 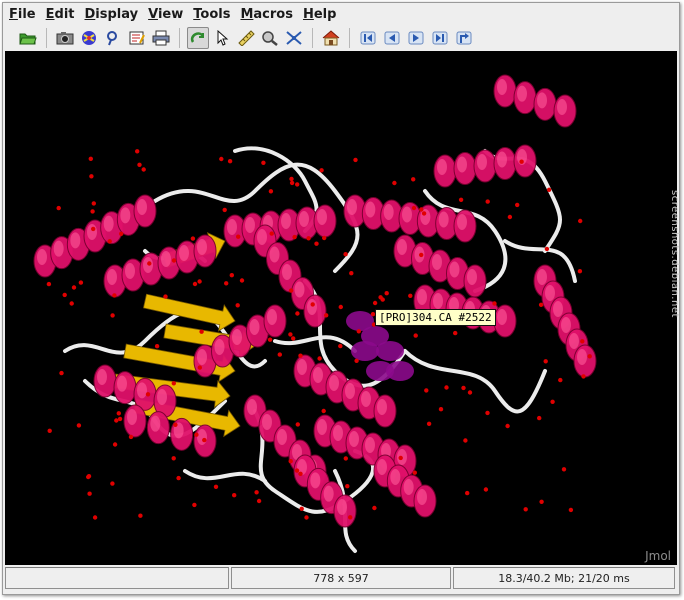 I want to click on menu-view: View, so click(x=165, y=14).